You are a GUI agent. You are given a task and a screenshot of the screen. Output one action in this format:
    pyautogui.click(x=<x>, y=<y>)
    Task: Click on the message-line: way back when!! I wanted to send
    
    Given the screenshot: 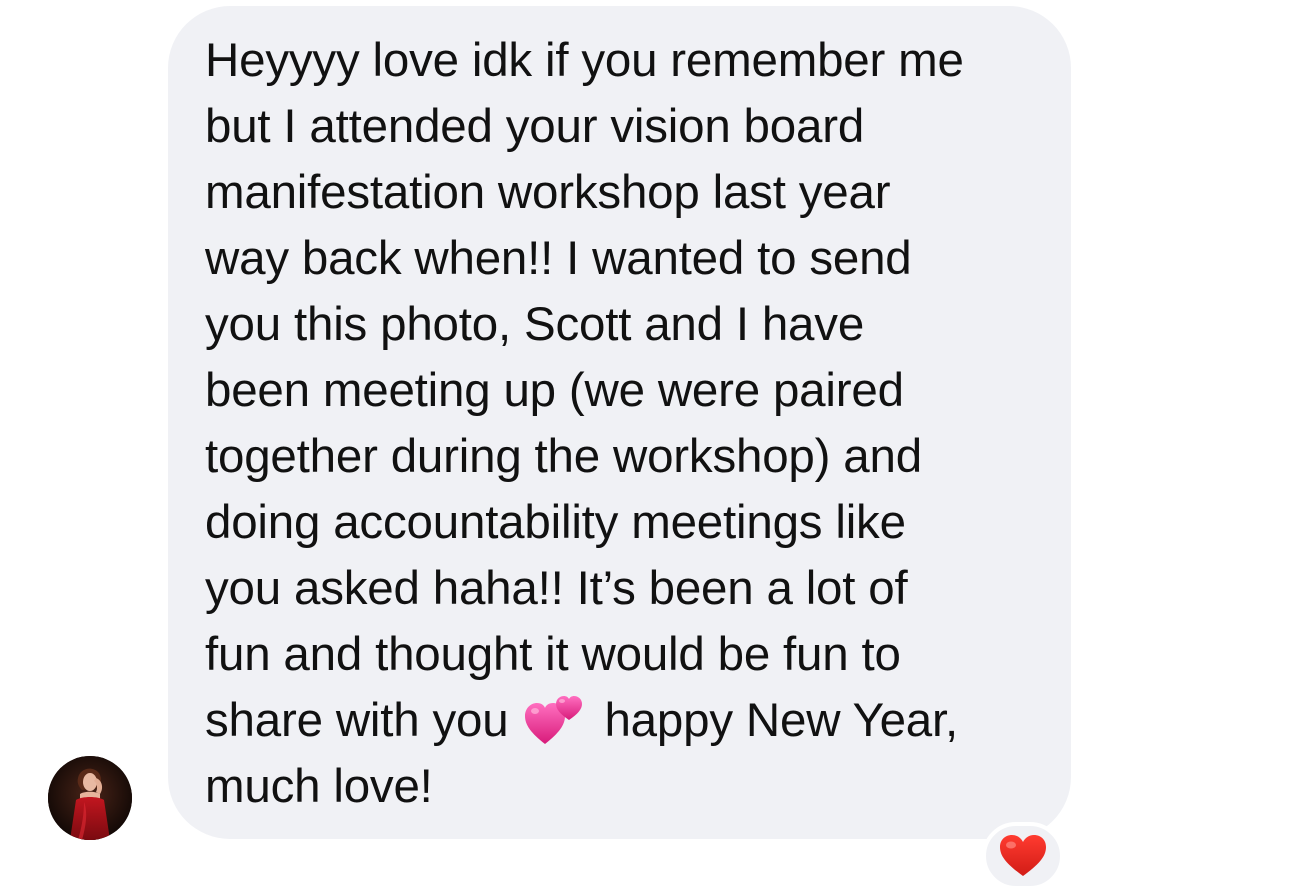 What is the action you would take?
    pyautogui.click(x=558, y=258)
    